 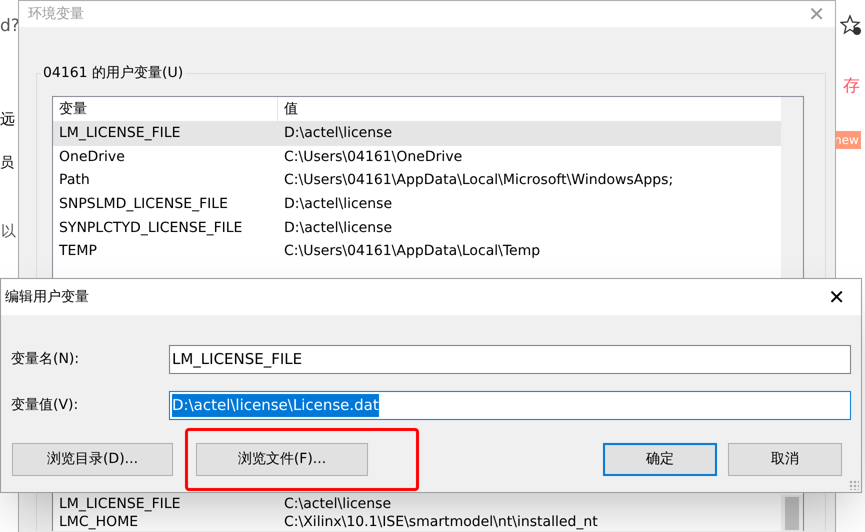 What do you see at coordinates (660, 459) in the screenshot?
I see `dialog-button: 确定` at bounding box center [660, 459].